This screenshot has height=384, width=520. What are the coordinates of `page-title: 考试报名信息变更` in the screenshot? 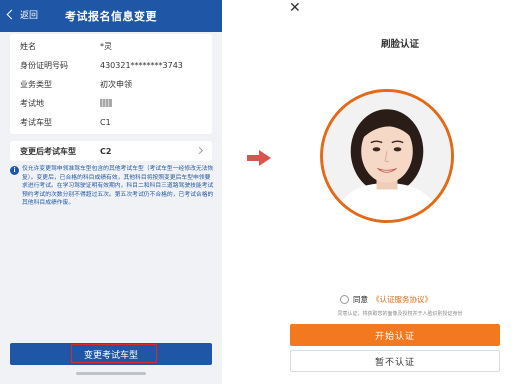 It's located at (111, 16).